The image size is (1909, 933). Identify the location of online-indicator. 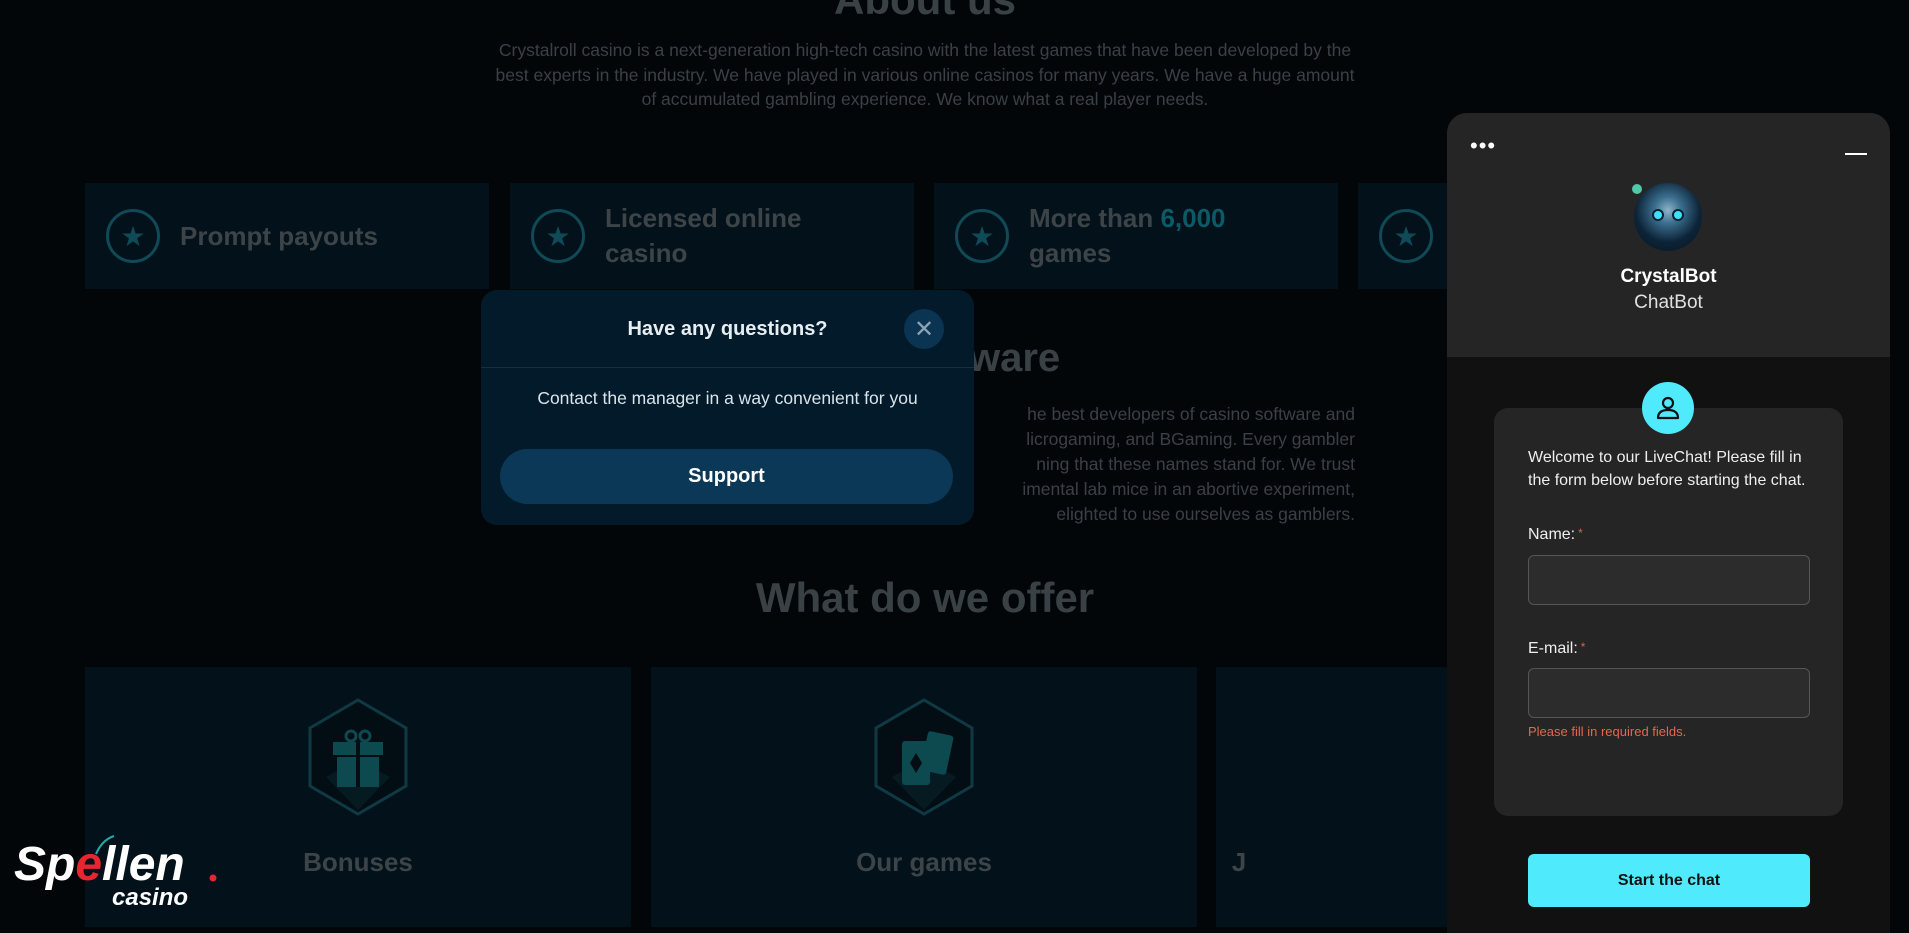
(1637, 189).